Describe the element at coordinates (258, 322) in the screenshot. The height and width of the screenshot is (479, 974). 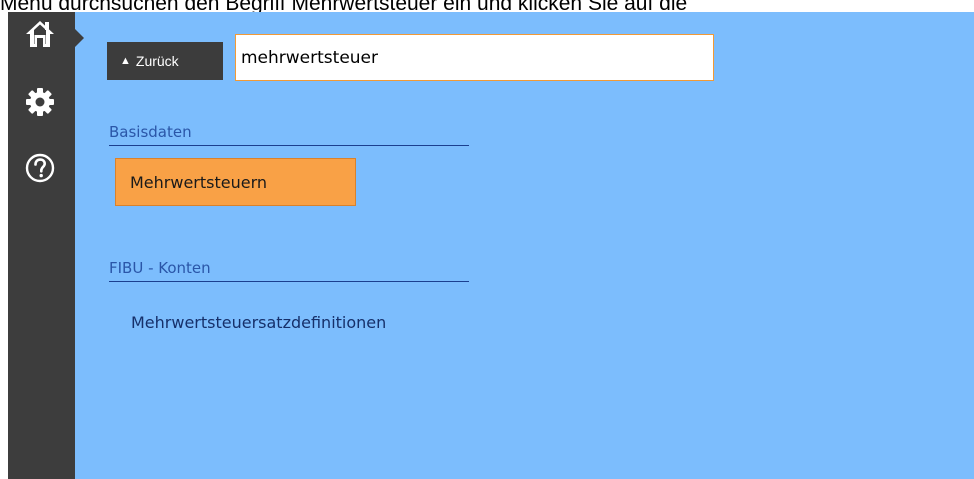
I see `result-item-mehrwertsteuersatzdefinitionen: Mehrwertsteuersatzdefinitionen` at that location.